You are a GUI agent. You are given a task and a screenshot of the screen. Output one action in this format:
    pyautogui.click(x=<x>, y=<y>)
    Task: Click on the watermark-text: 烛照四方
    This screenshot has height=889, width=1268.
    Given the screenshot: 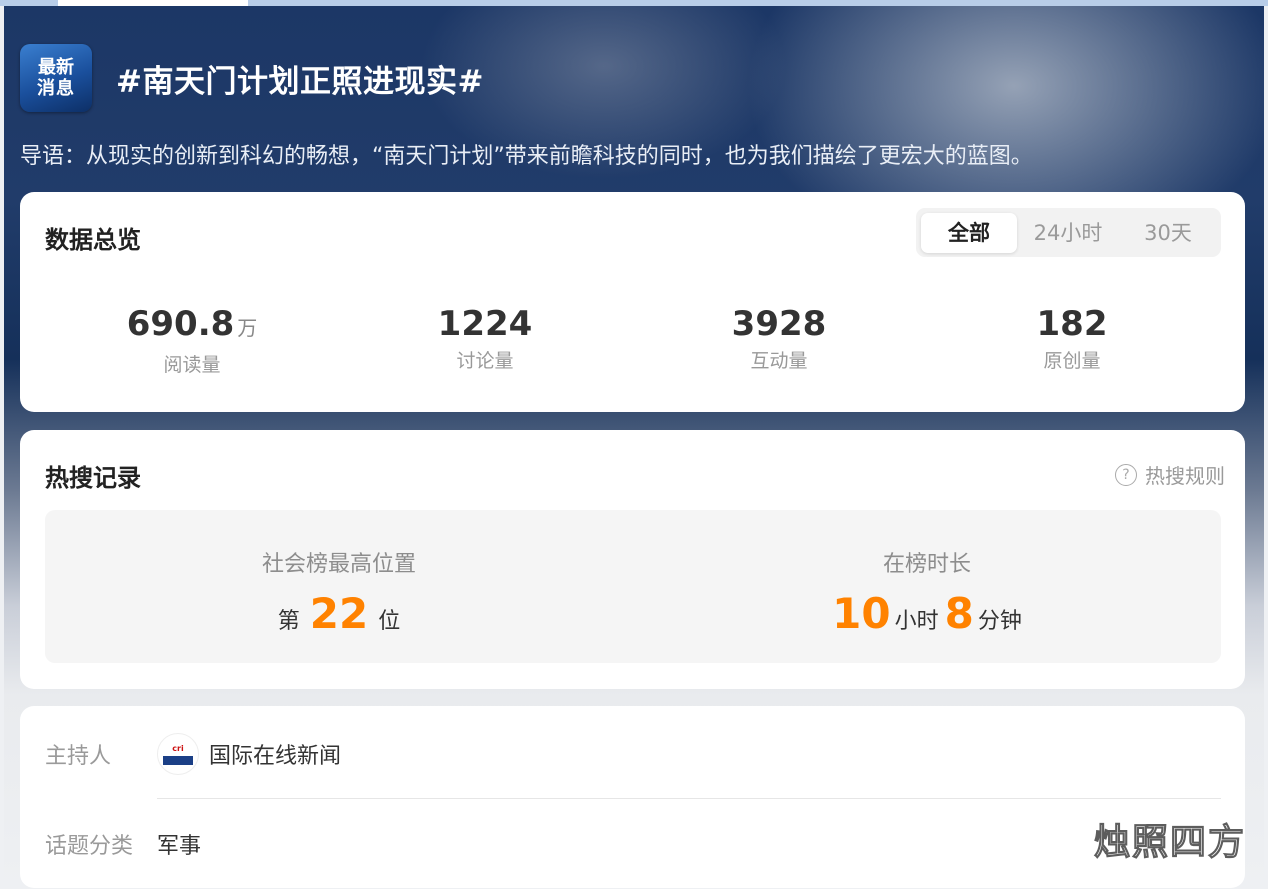 What is the action you would take?
    pyautogui.click(x=1169, y=843)
    